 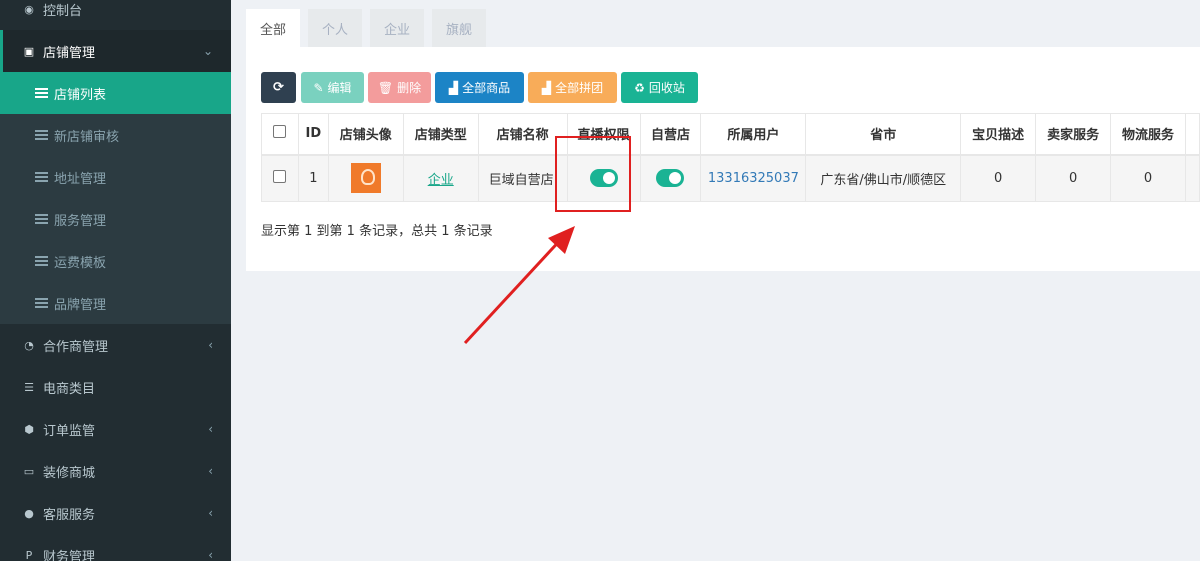 What do you see at coordinates (115, 547) in the screenshot?
I see `sidebar-item-finance: P 财务管理 ‹` at bounding box center [115, 547].